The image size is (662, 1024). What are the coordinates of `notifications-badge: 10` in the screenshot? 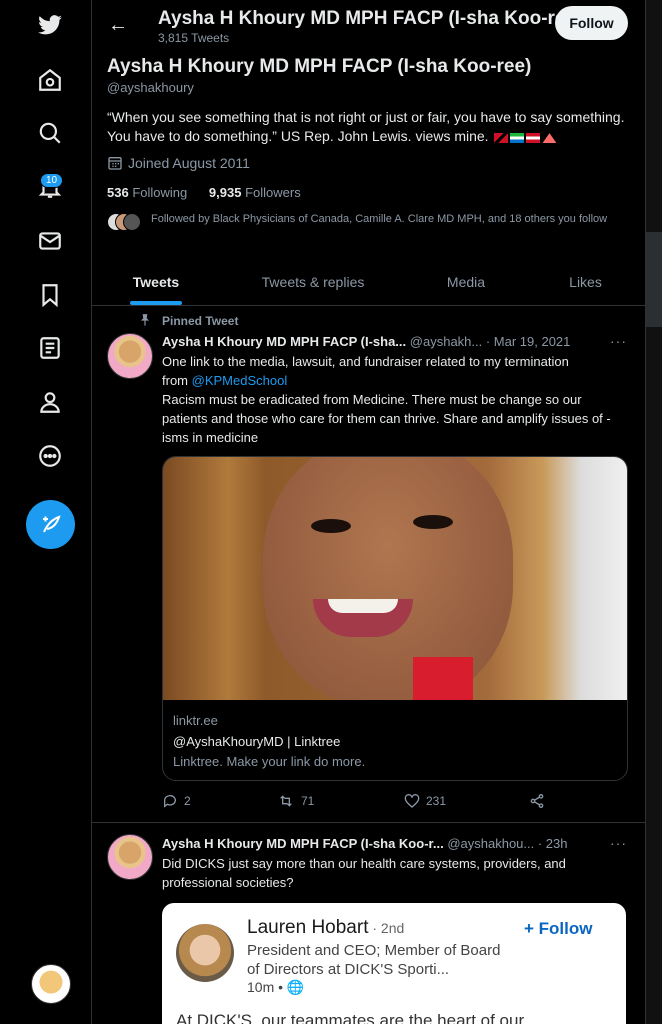 It's located at (52, 180).